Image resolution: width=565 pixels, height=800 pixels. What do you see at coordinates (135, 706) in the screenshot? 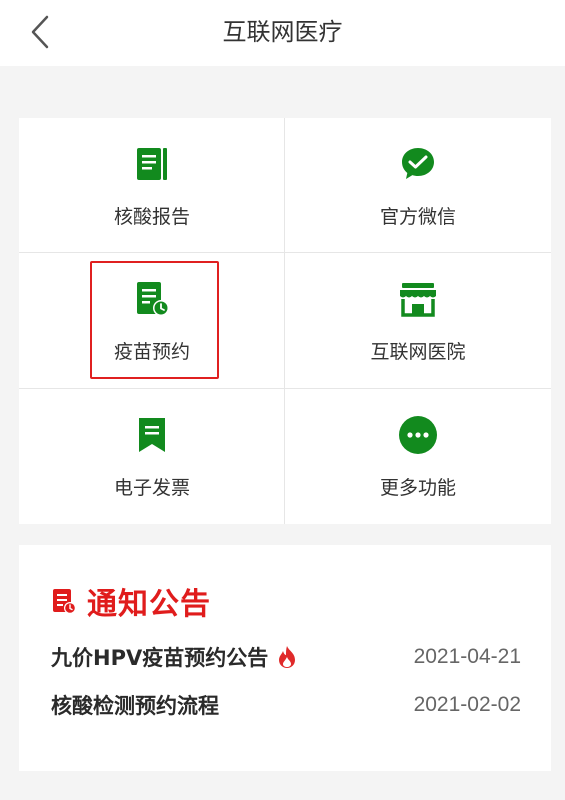
I see `notice-item-title: 核酸检测预约流程` at bounding box center [135, 706].